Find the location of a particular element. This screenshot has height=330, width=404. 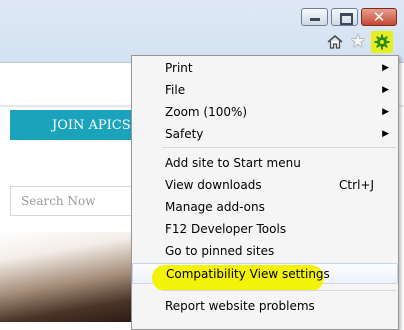

close-icon: ✕ is located at coordinates (379, 17).